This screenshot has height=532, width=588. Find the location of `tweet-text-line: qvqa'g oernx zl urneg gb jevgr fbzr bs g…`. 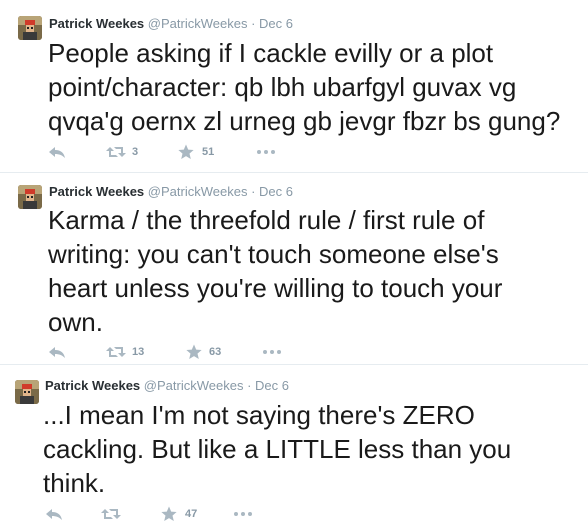

tweet-text-line: qvqa'g oernx zl urneg gb jevgr fbzr bs g… is located at coordinates (304, 121).